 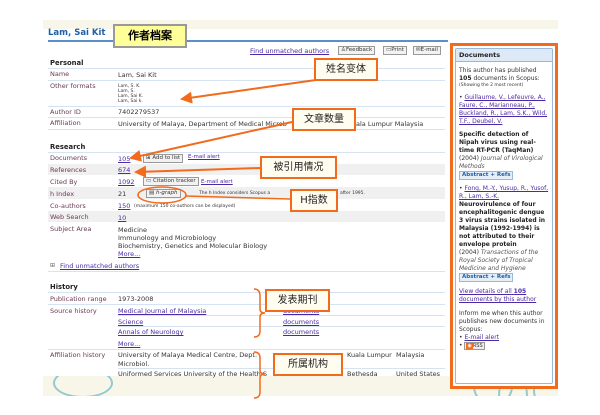 I want to click on brace-journals, so click(x=259, y=313).